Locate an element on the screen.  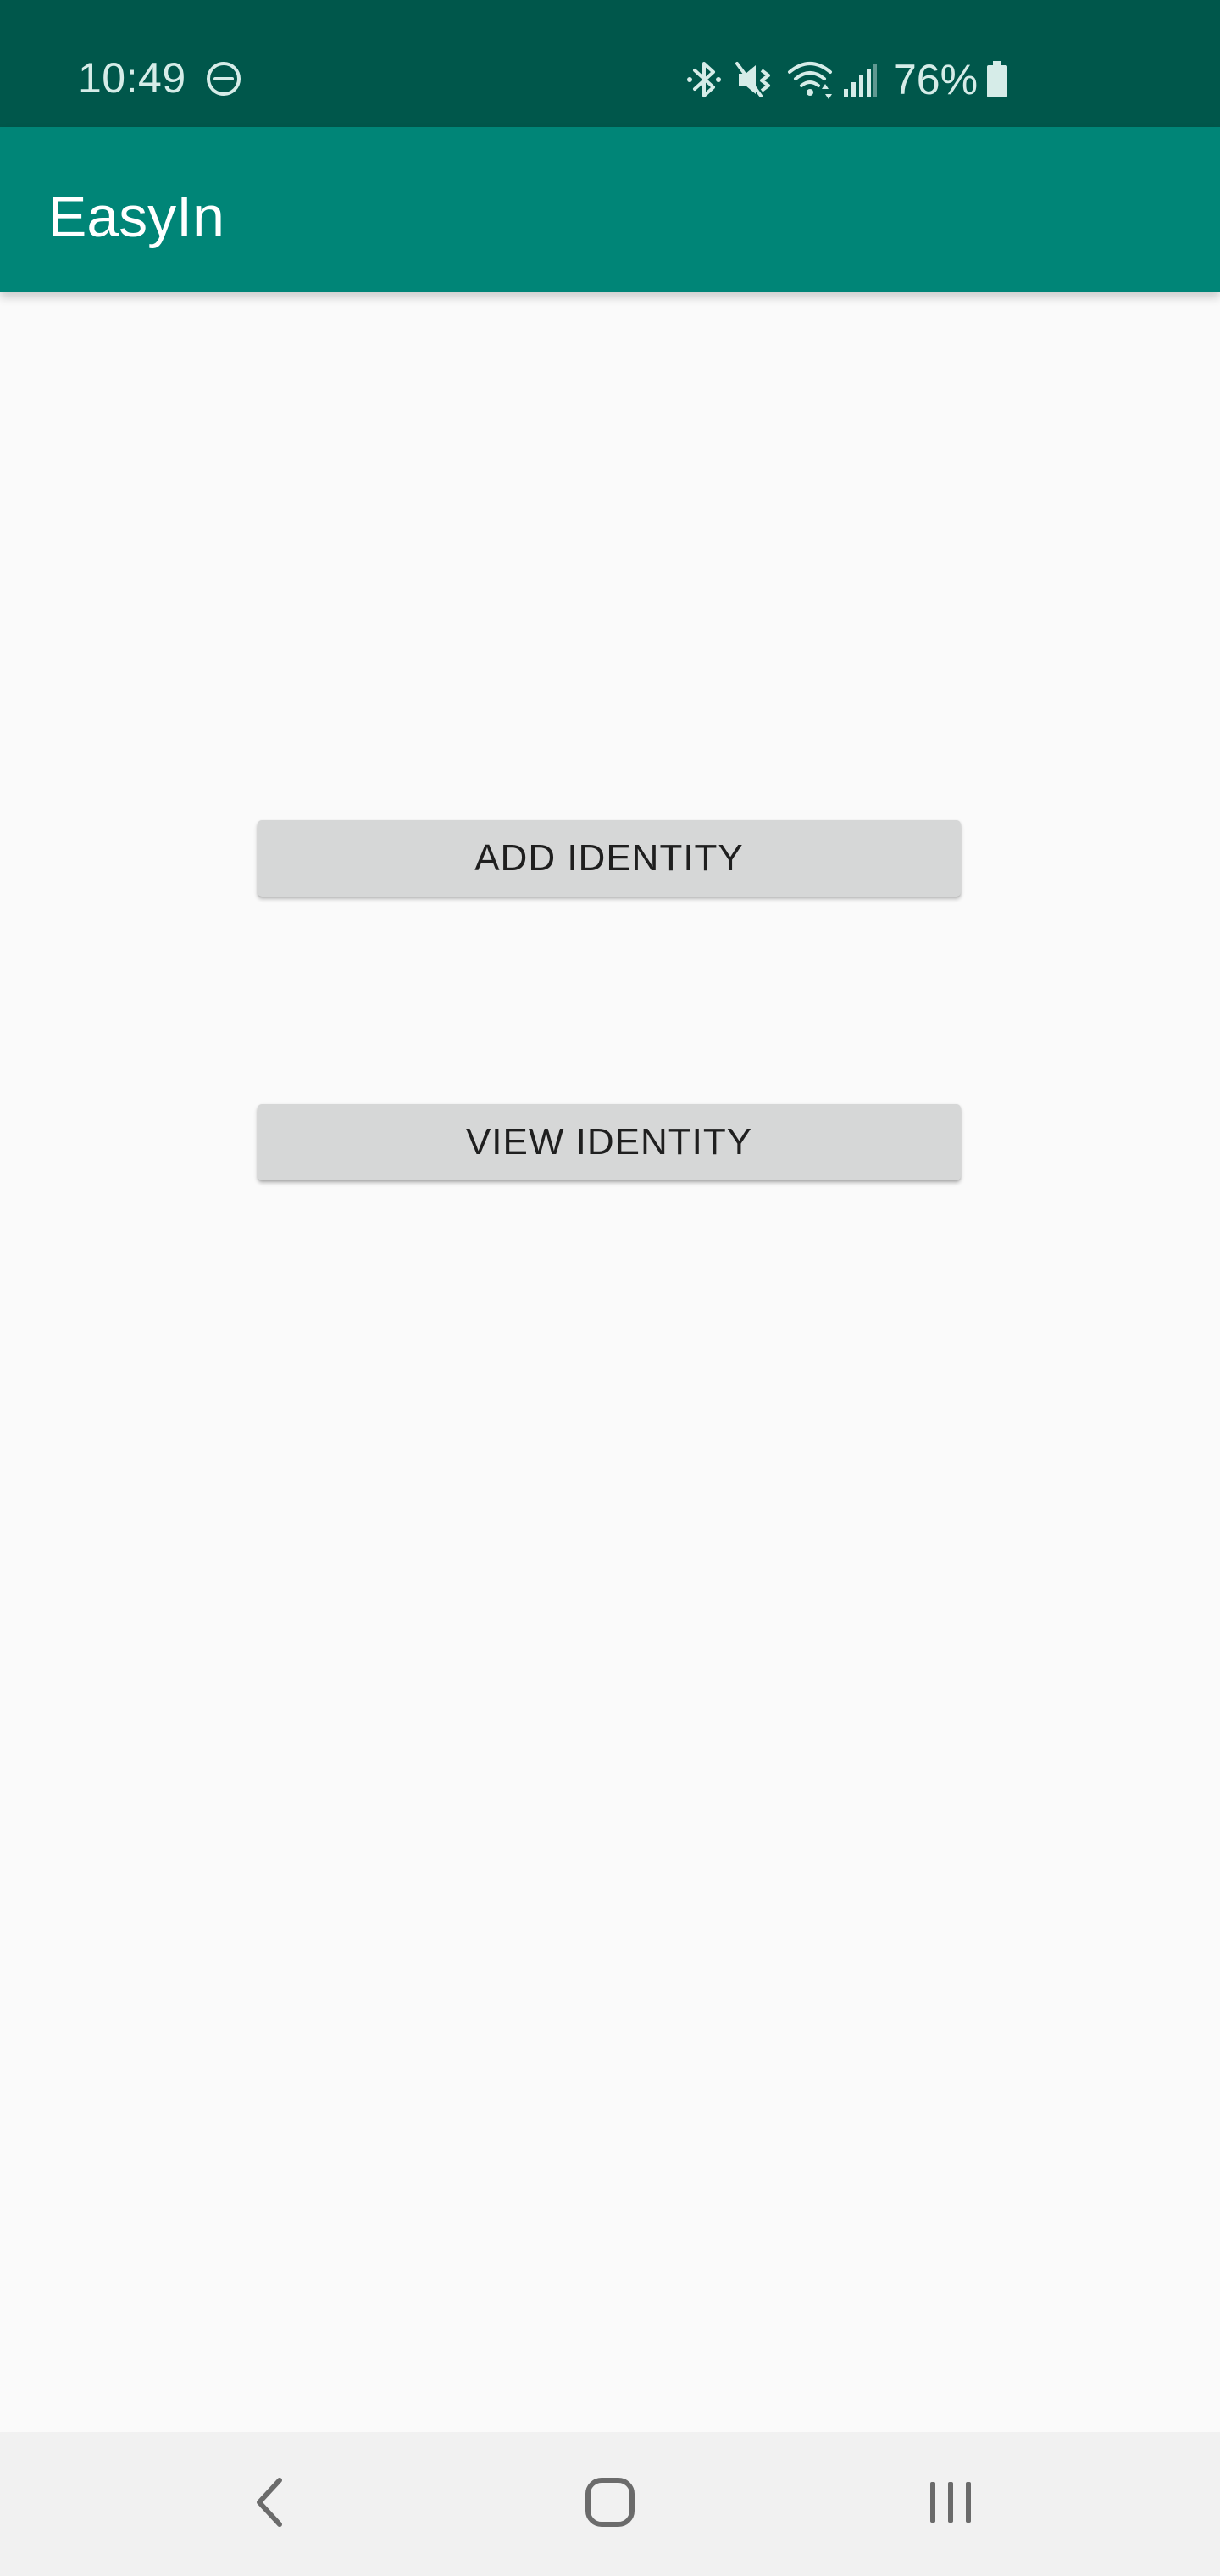
back-icon is located at coordinates (269, 2504).